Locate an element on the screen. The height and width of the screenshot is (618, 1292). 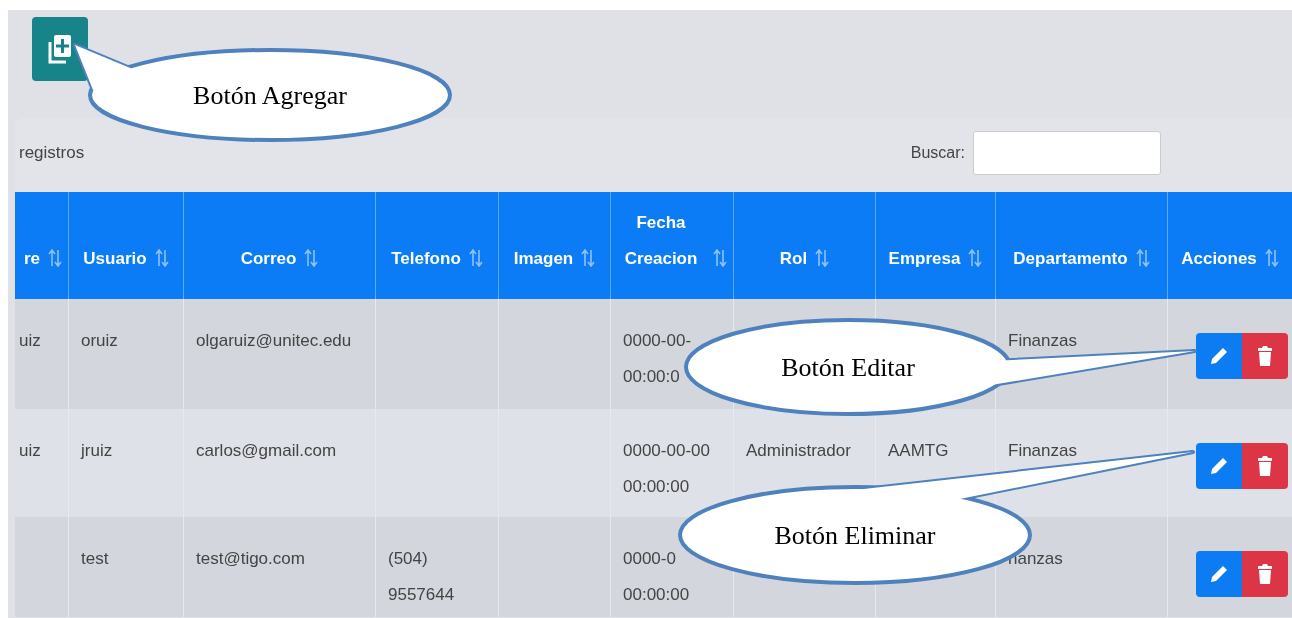
column-header: Empresa is located at coordinates (935, 245).